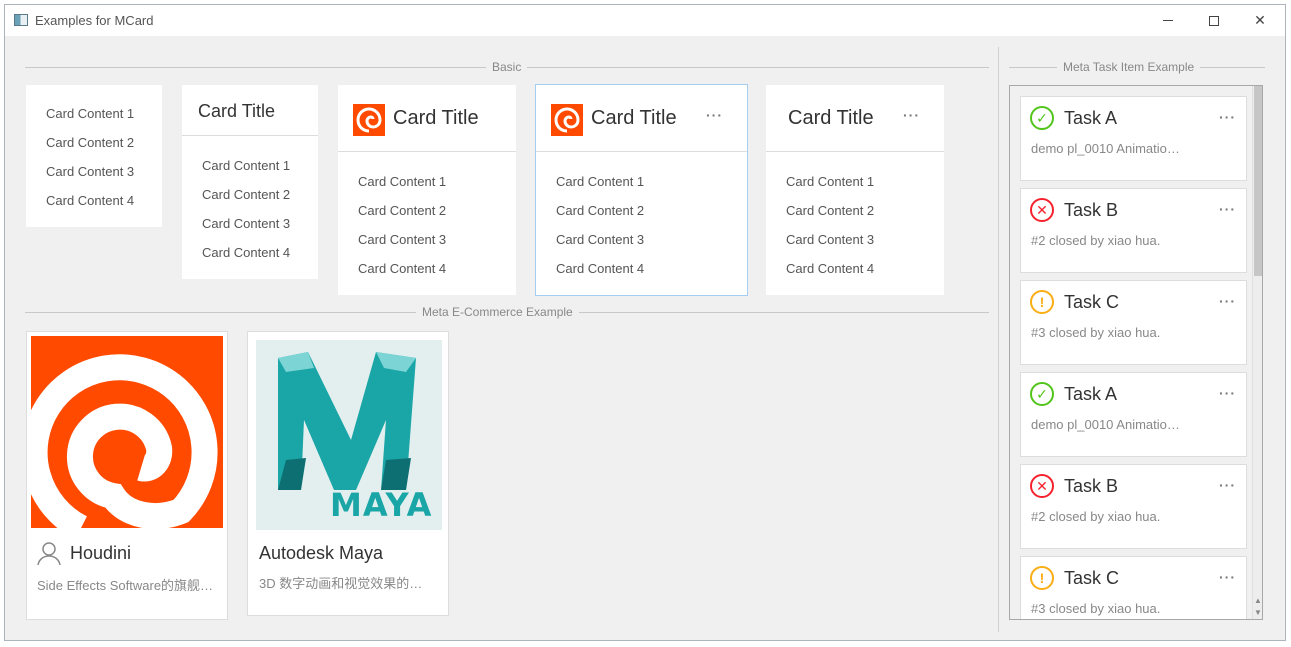 This screenshot has height=647, width=1291. I want to click on user-icon, so click(49, 554).